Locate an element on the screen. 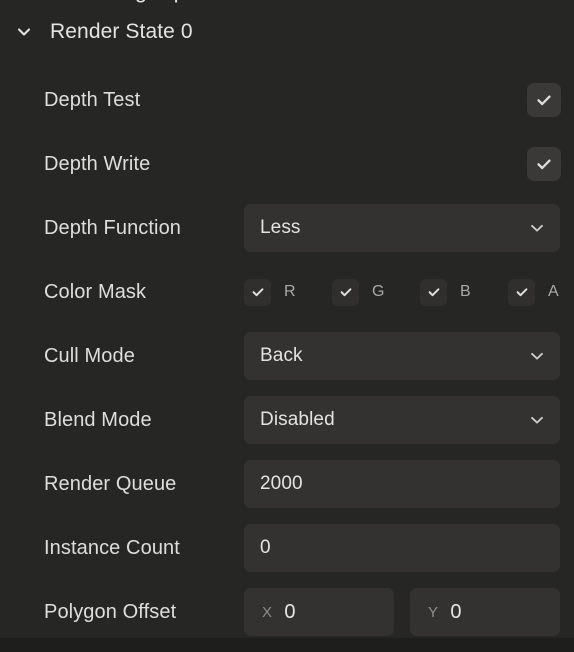 This screenshot has width=574, height=652. polygon-offset-x-axis-label: X is located at coordinates (267, 612).